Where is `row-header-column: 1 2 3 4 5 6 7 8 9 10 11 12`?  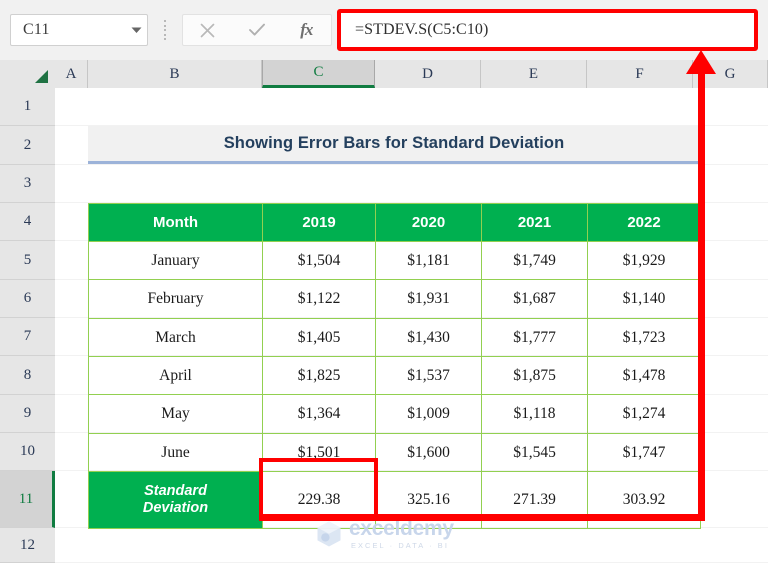 row-header-column: 1 2 3 4 5 6 7 8 9 10 11 12 is located at coordinates (27, 325).